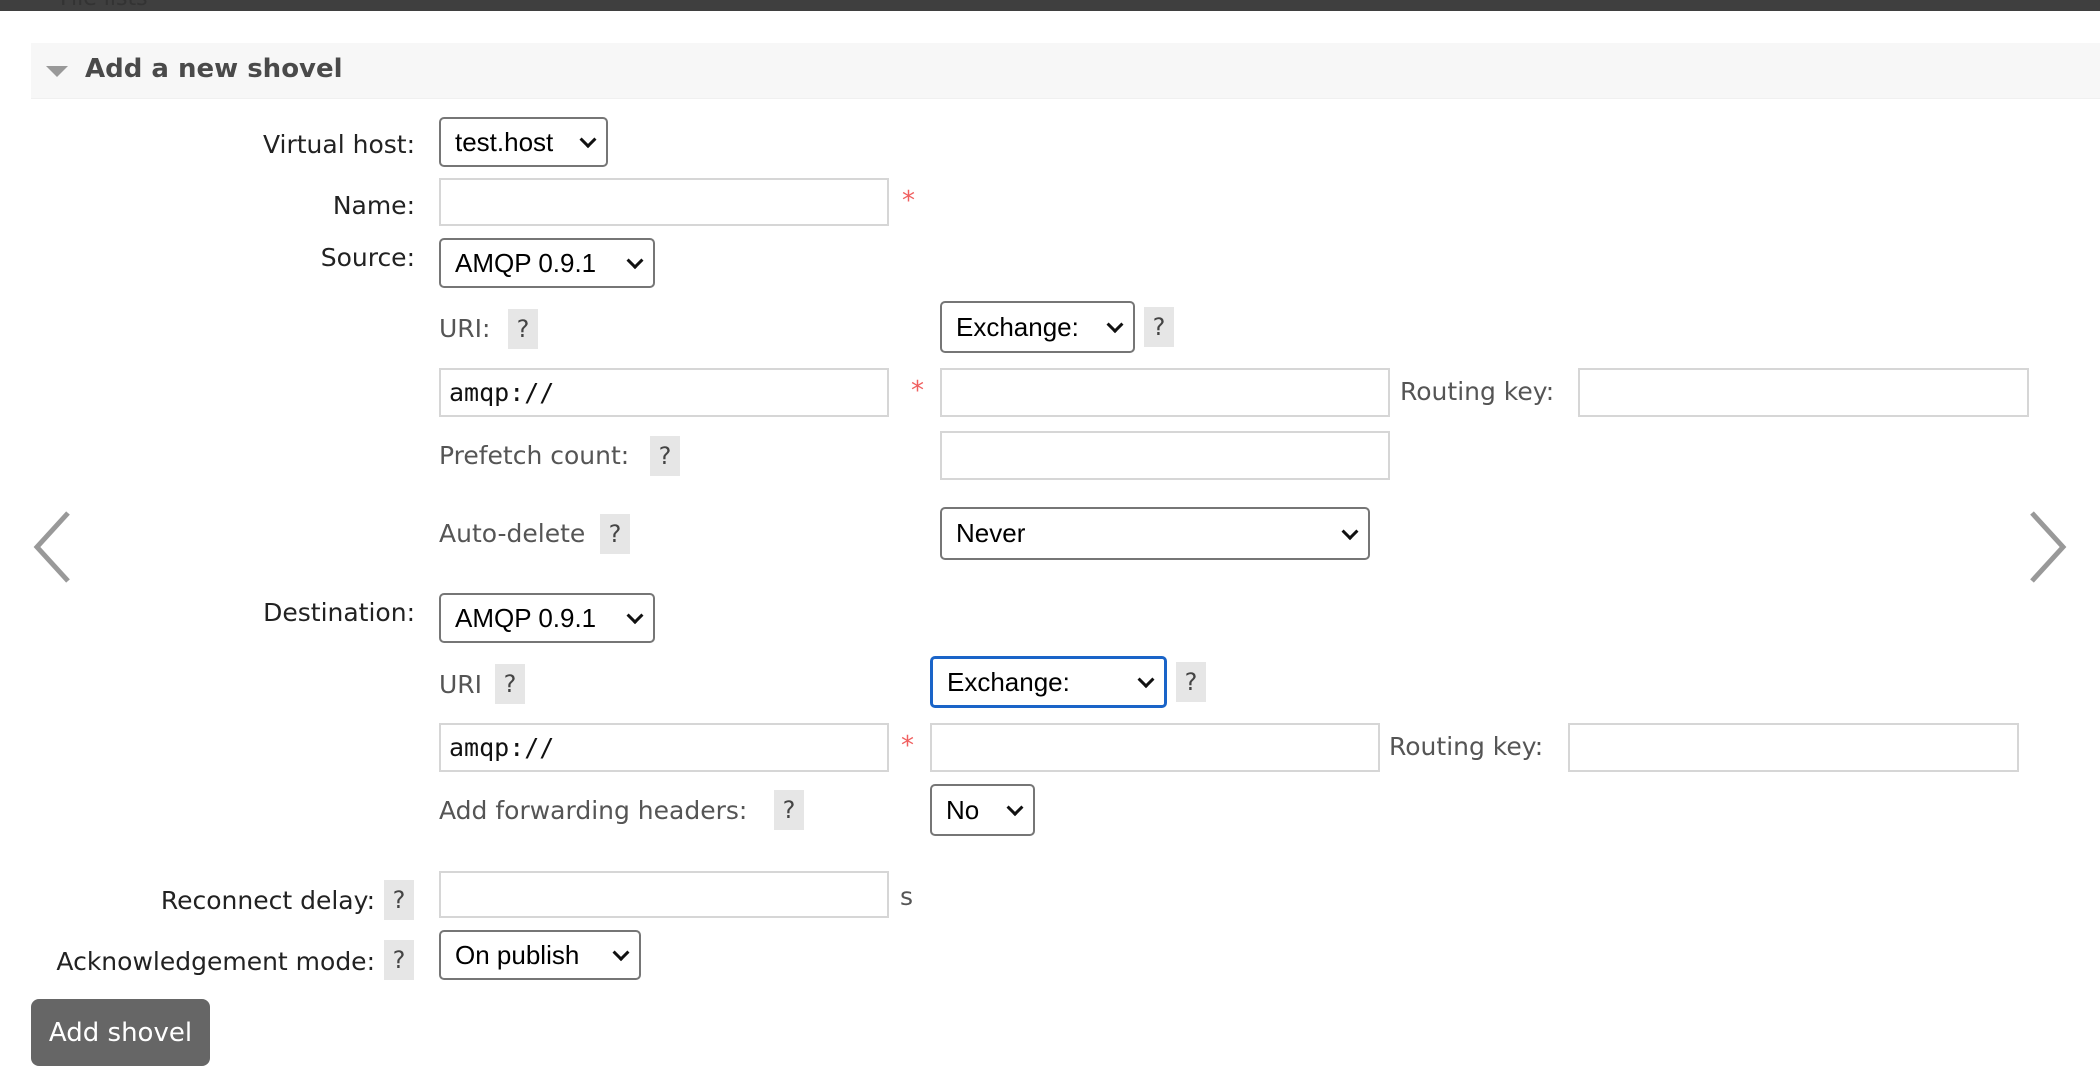  I want to click on destination-type-select: Exchange:, so click(1048, 682).